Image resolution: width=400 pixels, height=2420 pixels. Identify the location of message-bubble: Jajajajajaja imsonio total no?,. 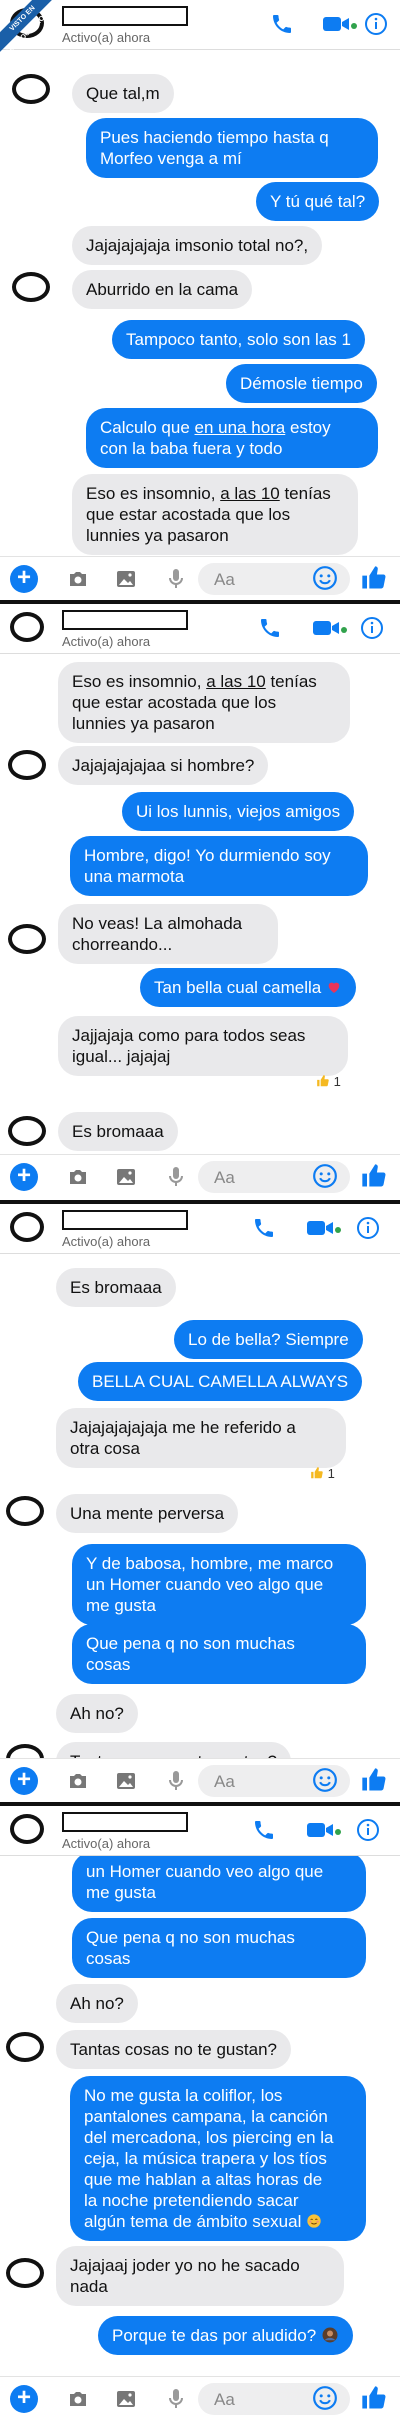
(197, 245).